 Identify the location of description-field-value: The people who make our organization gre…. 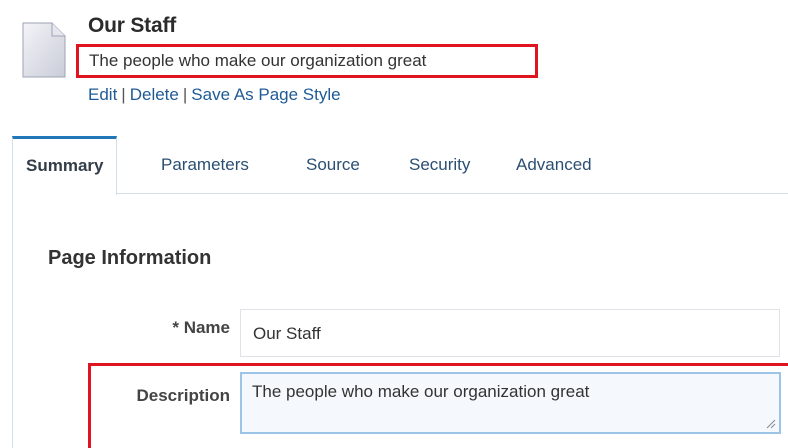
(421, 391).